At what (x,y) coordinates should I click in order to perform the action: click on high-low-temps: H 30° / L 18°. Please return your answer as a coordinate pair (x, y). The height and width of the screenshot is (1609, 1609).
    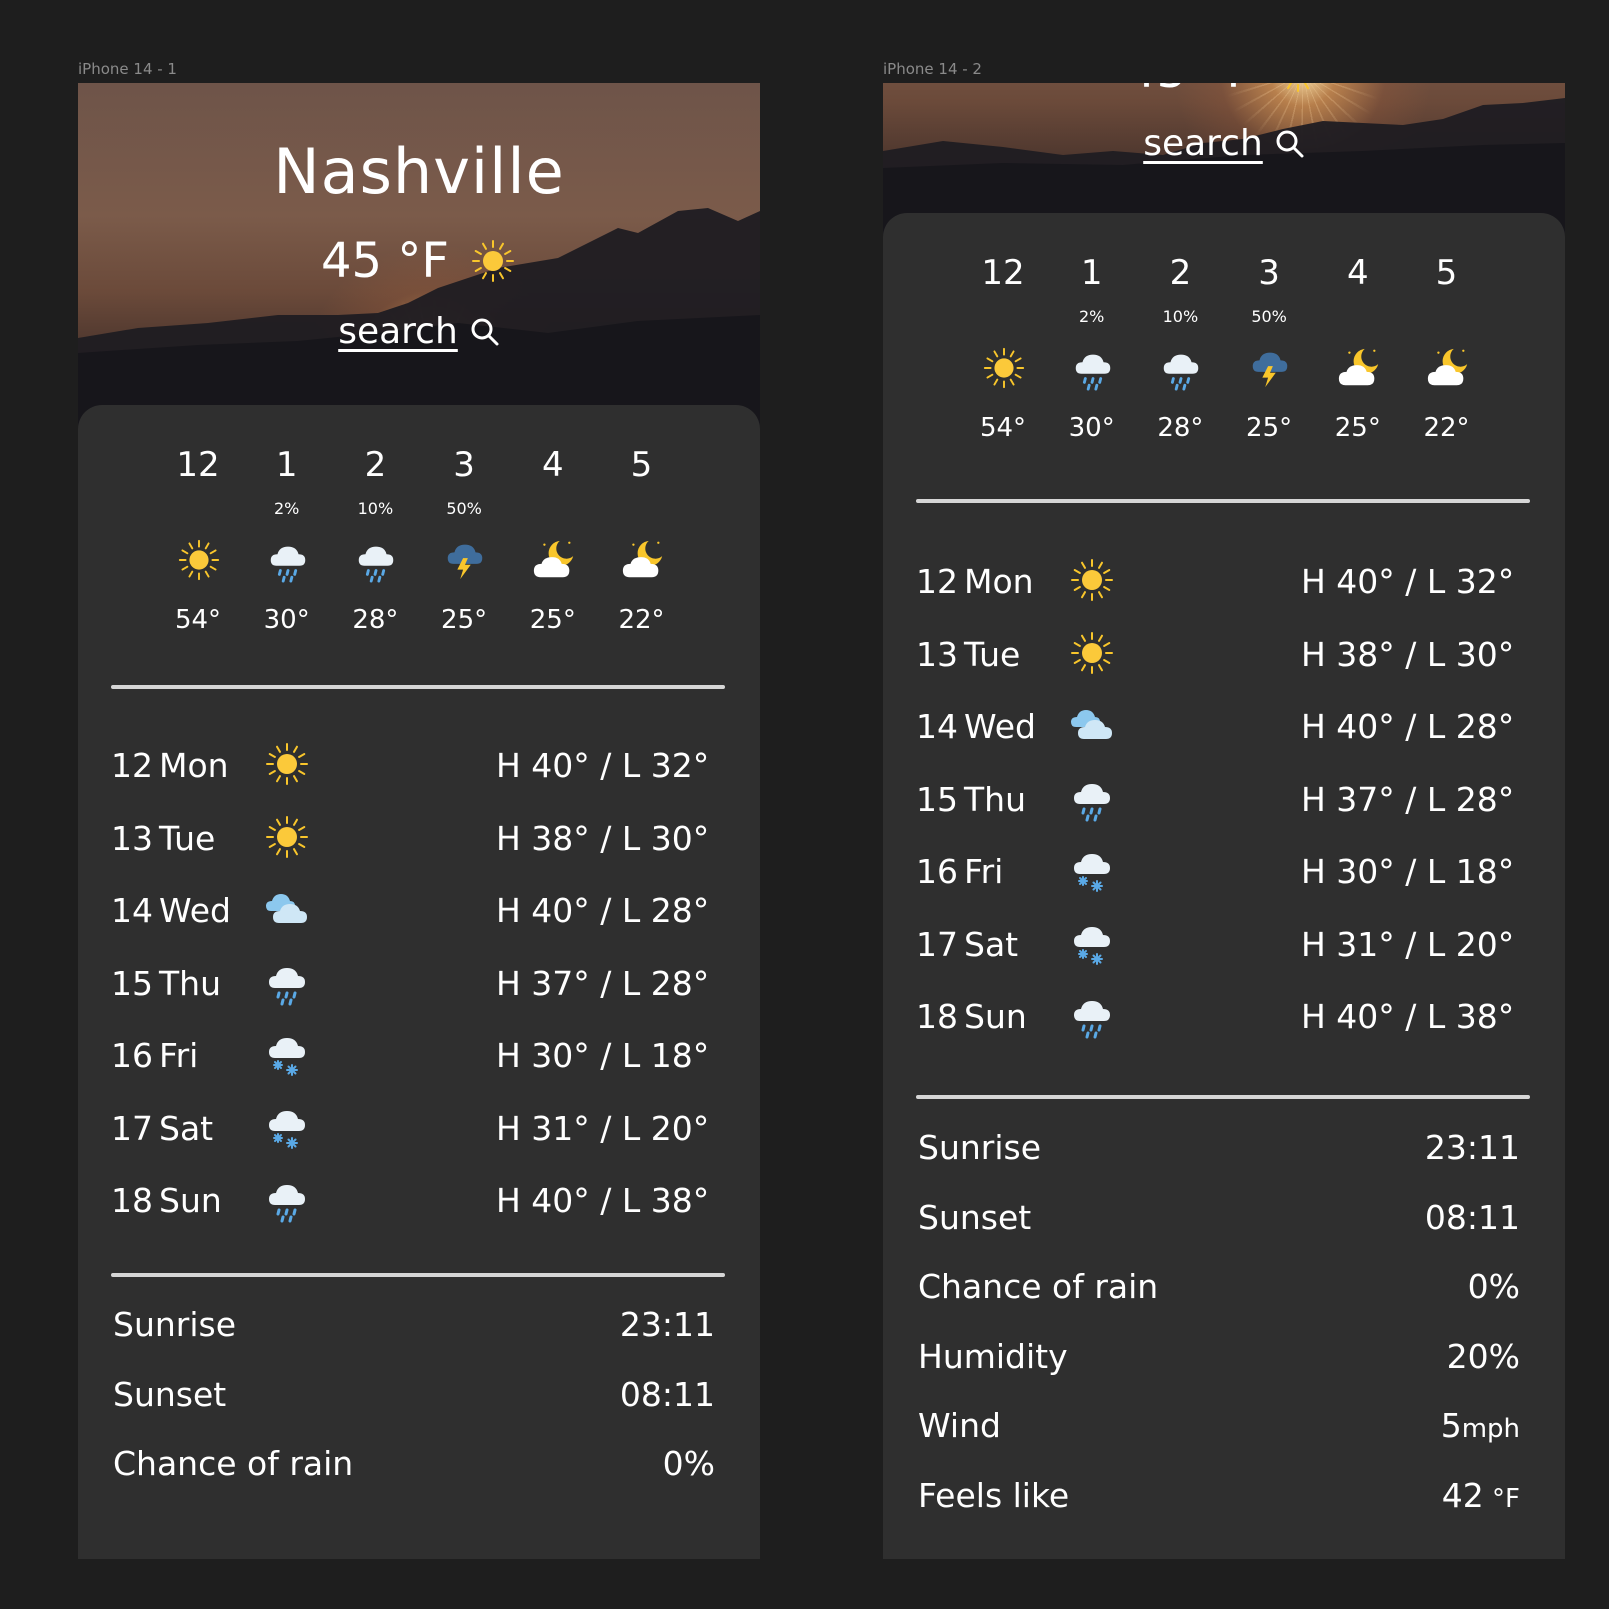
    Looking at the image, I should click on (1408, 871).